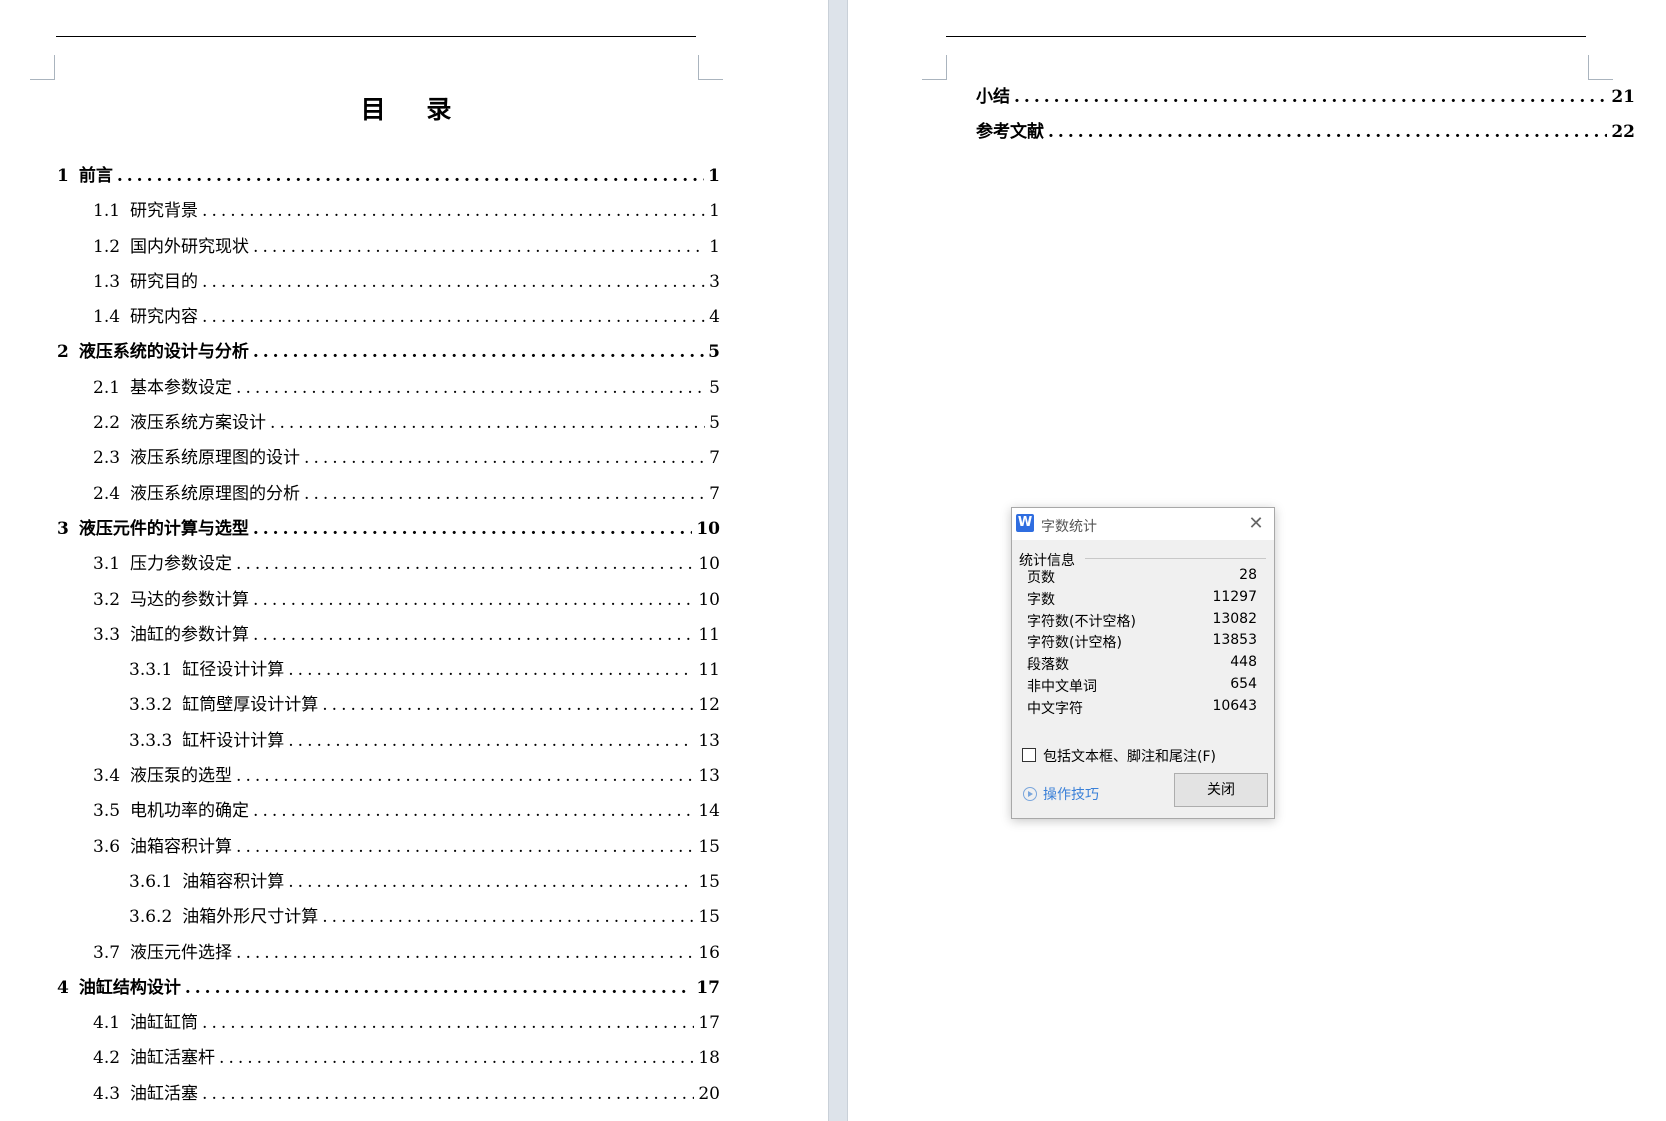 Image resolution: width=1666 pixels, height=1121 pixels. I want to click on toc-entry: 3.1 压力参数设定 10, so click(388, 573).